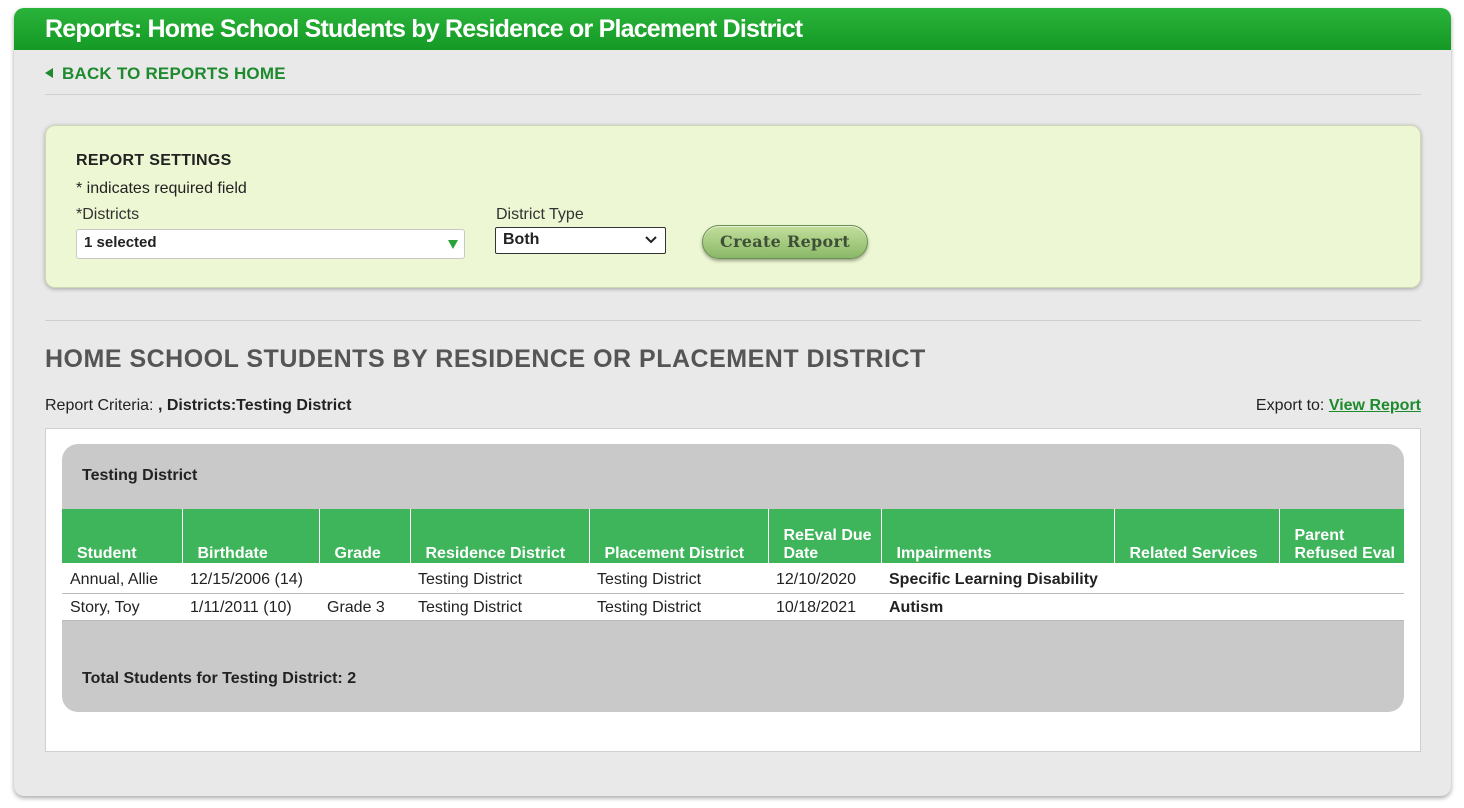  What do you see at coordinates (1341, 536) in the screenshot?
I see `column-header: Parent Refused Eval` at bounding box center [1341, 536].